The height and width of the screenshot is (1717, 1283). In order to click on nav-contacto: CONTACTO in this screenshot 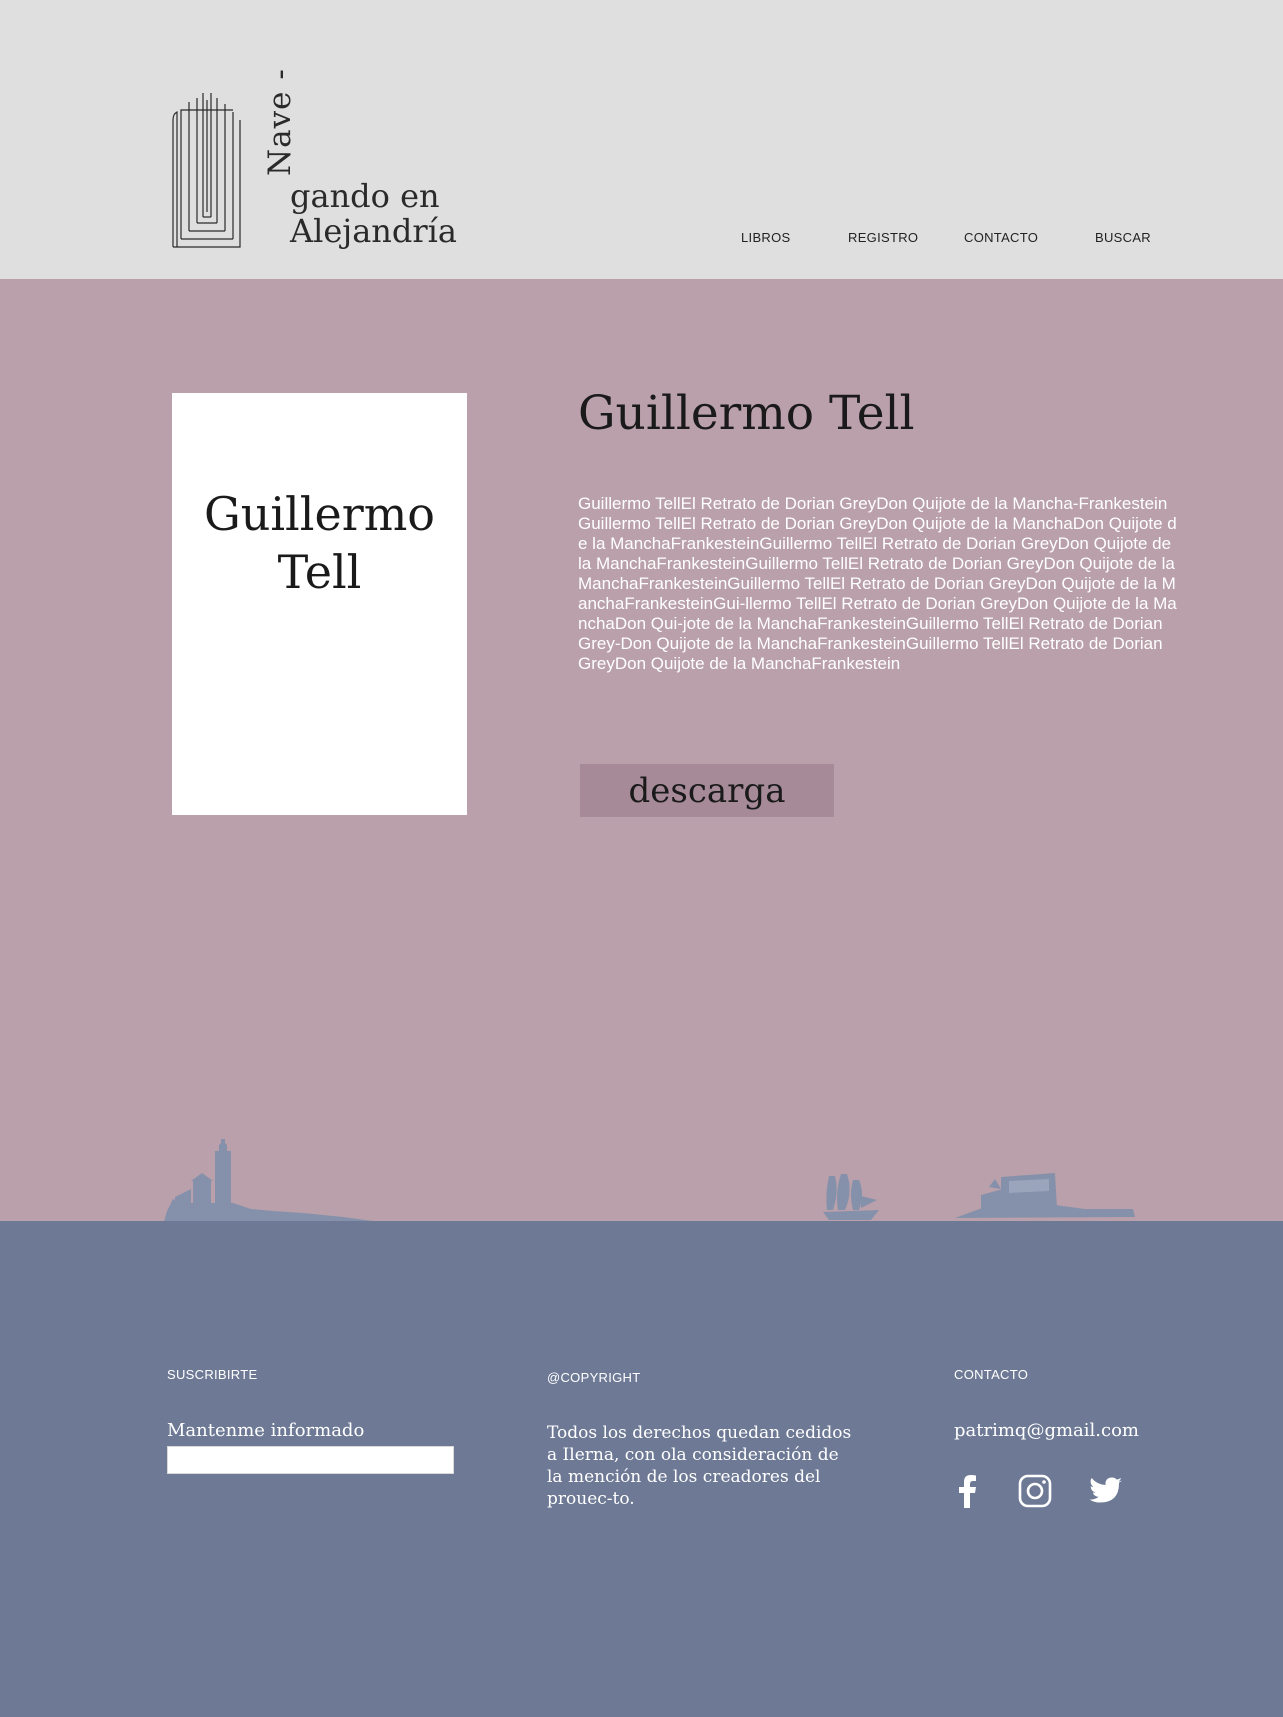, I will do `click(1001, 237)`.